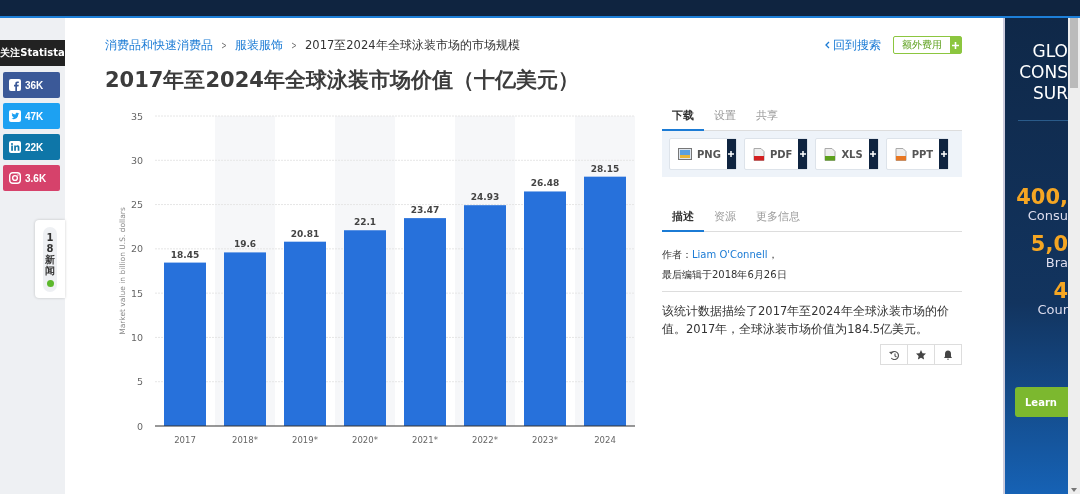  I want to click on chevron-left-icon, so click(827, 45).